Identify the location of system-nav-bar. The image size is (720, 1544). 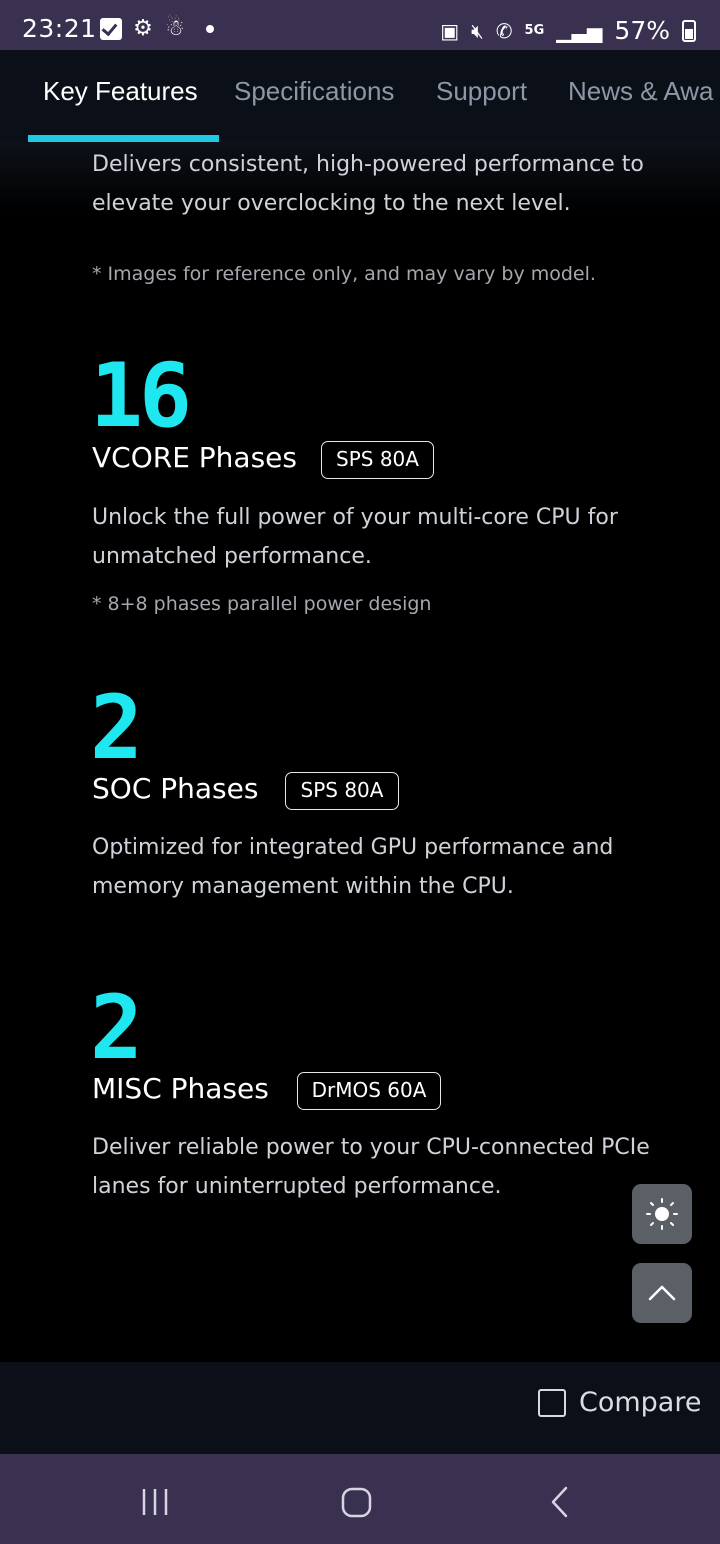
(360, 1499).